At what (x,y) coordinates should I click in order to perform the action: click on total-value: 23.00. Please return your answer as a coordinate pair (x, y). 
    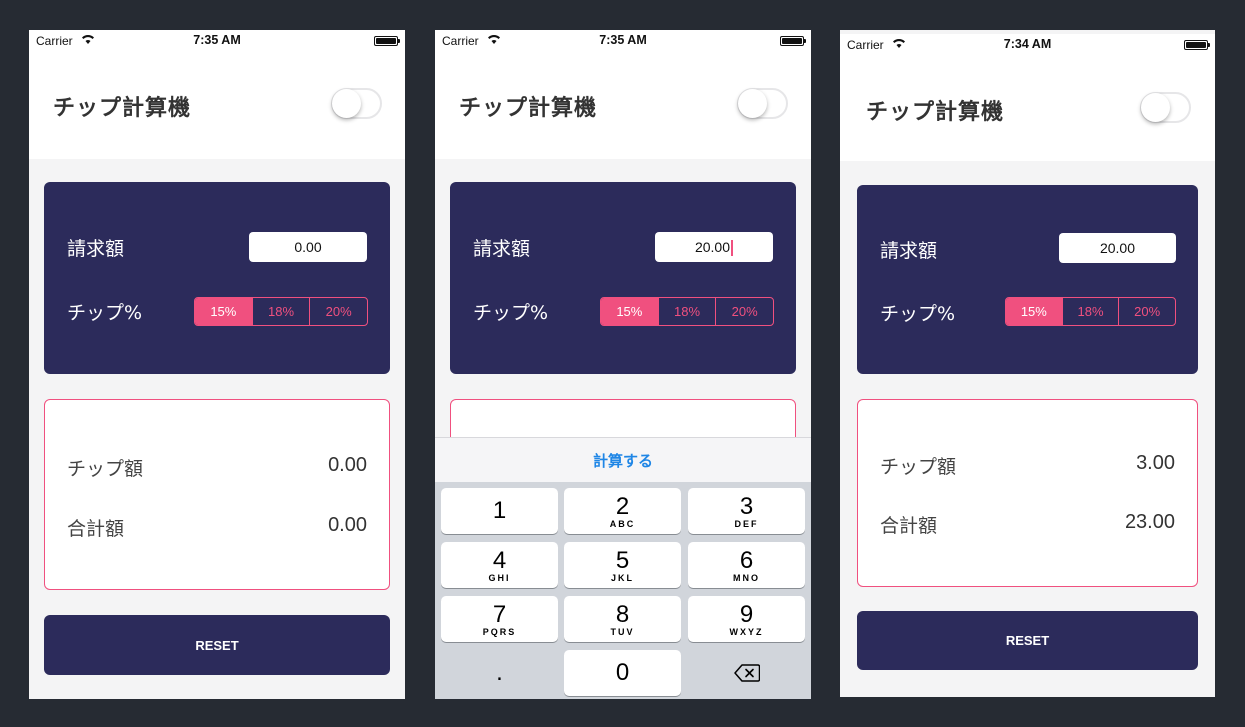
    Looking at the image, I should click on (1149, 522).